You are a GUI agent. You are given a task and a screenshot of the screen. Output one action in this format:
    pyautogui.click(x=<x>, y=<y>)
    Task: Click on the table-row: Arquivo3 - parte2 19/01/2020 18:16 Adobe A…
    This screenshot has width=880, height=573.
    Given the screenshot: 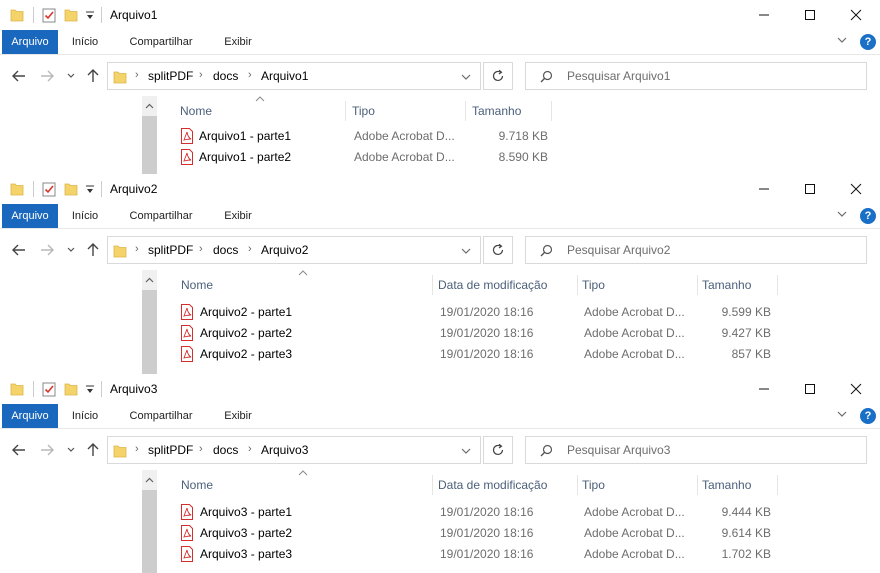 What is the action you would take?
    pyautogui.click(x=476, y=533)
    